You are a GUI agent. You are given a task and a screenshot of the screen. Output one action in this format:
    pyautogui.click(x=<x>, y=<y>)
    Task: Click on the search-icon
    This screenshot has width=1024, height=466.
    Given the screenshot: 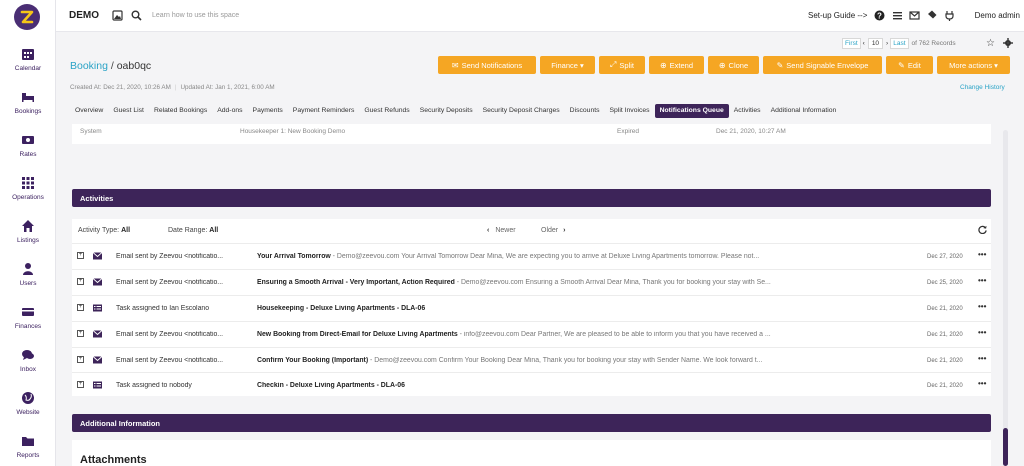 What is the action you would take?
    pyautogui.click(x=136, y=15)
    